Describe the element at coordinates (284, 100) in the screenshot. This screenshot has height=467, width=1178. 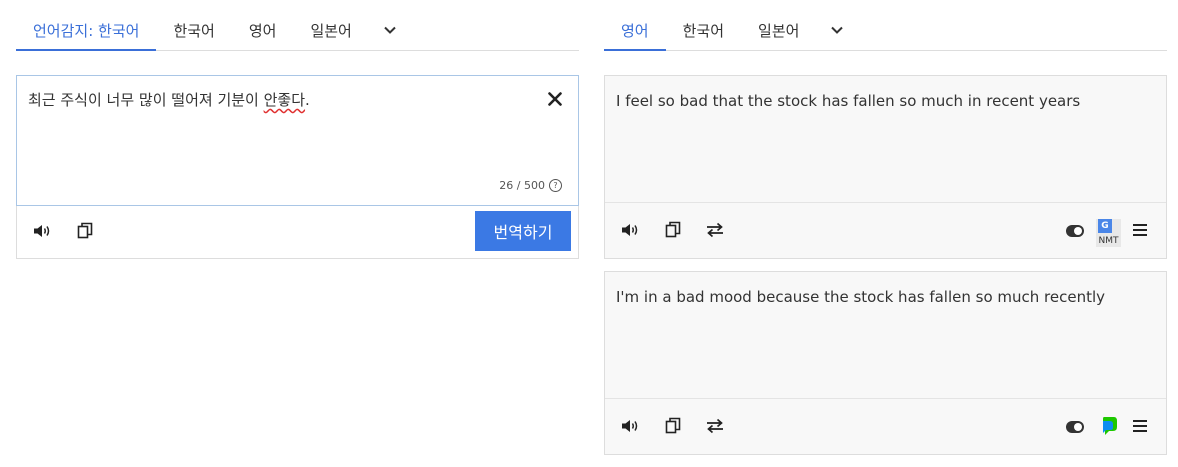
I see `spellcheck-flagged-word: 안좋다` at that location.